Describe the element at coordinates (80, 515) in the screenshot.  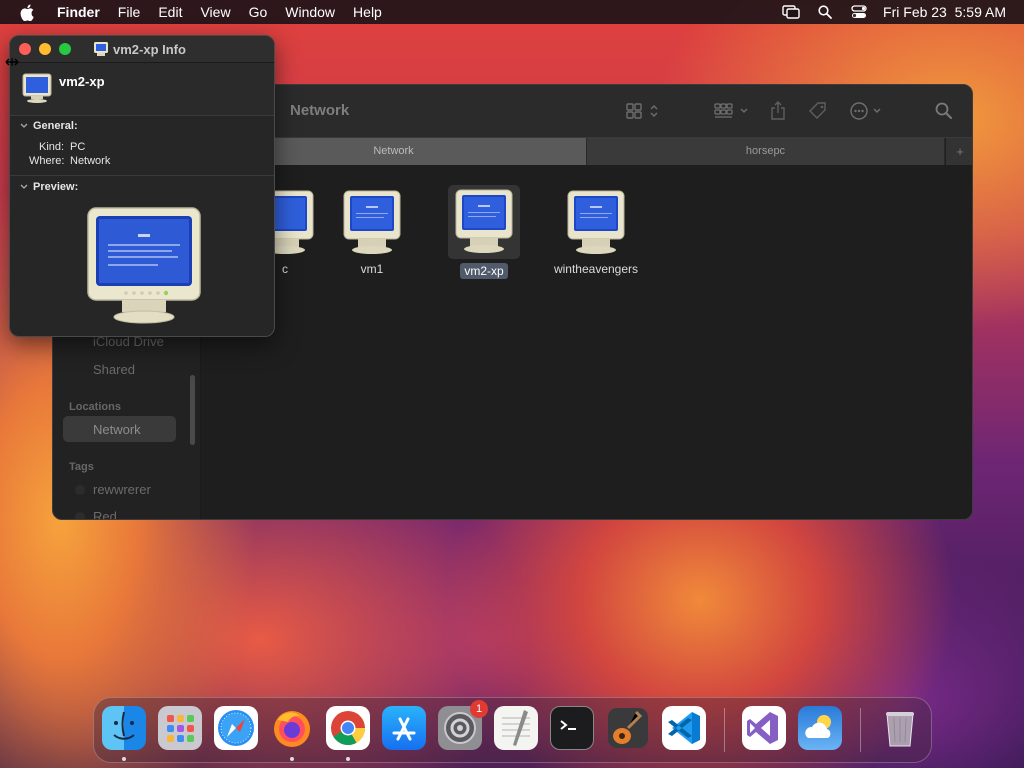
I see `tag-red-icon` at that location.